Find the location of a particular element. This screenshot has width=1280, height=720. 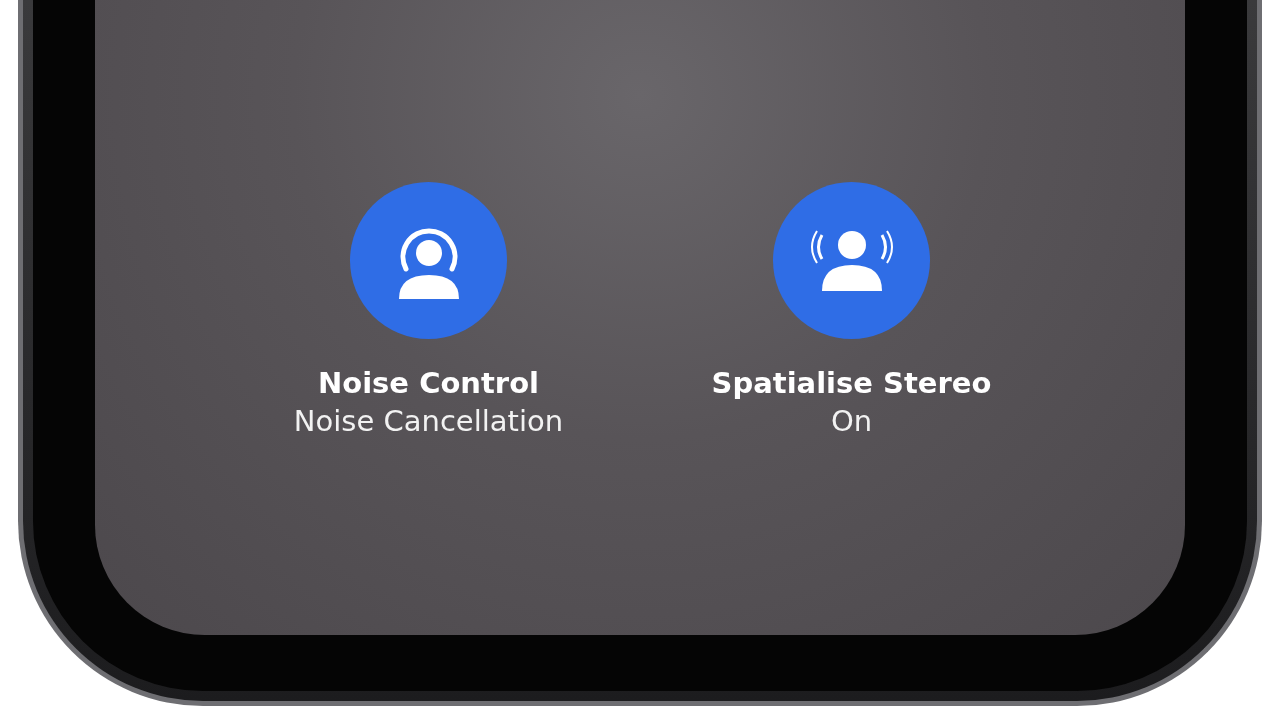

person-sound-waves-icon is located at coordinates (851, 260).